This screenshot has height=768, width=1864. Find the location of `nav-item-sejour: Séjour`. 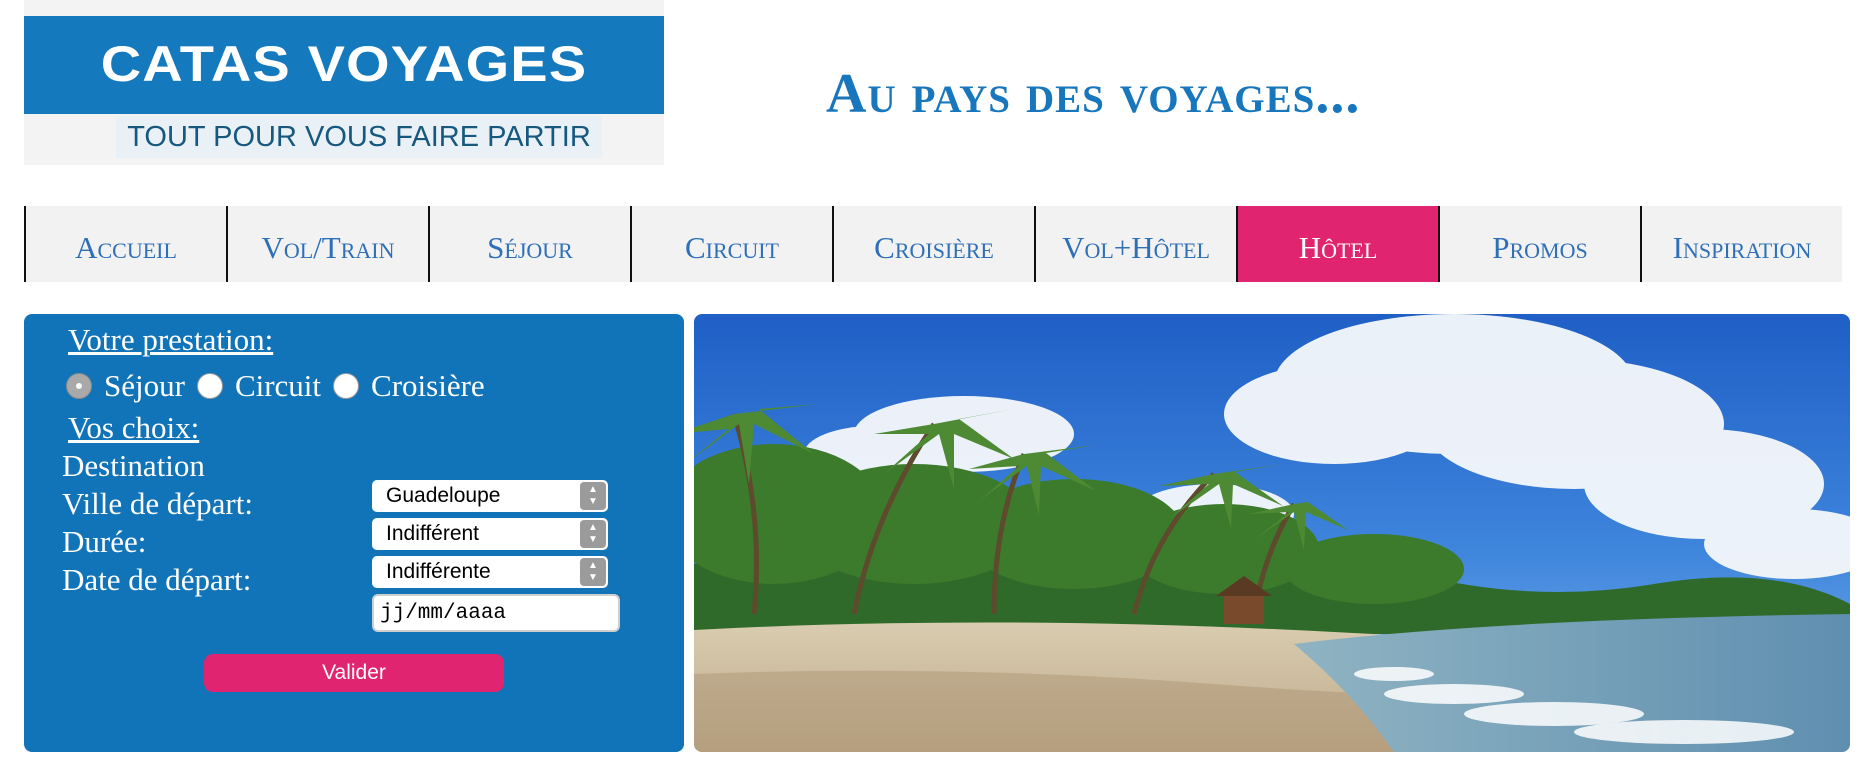

nav-item-sejour: Séjour is located at coordinates (529, 244).